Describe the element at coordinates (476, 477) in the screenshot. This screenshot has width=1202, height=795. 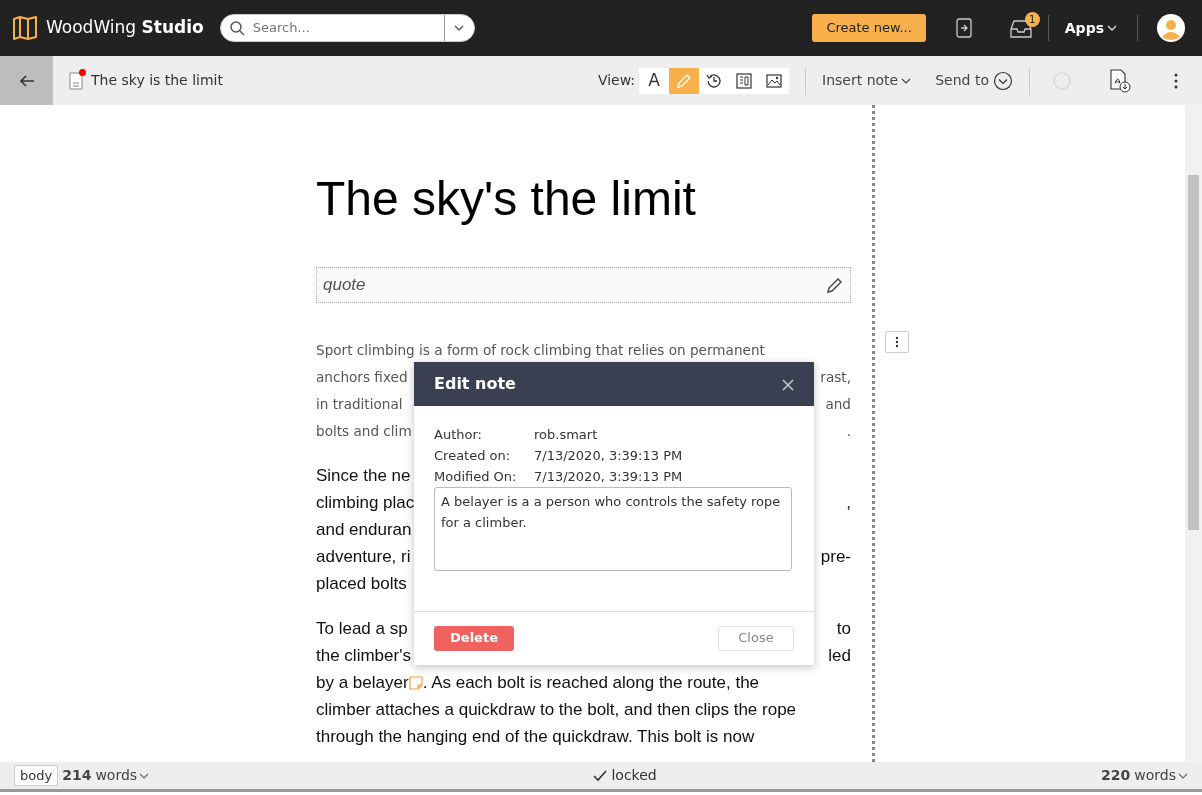
I see `field-label: Modified On:` at that location.